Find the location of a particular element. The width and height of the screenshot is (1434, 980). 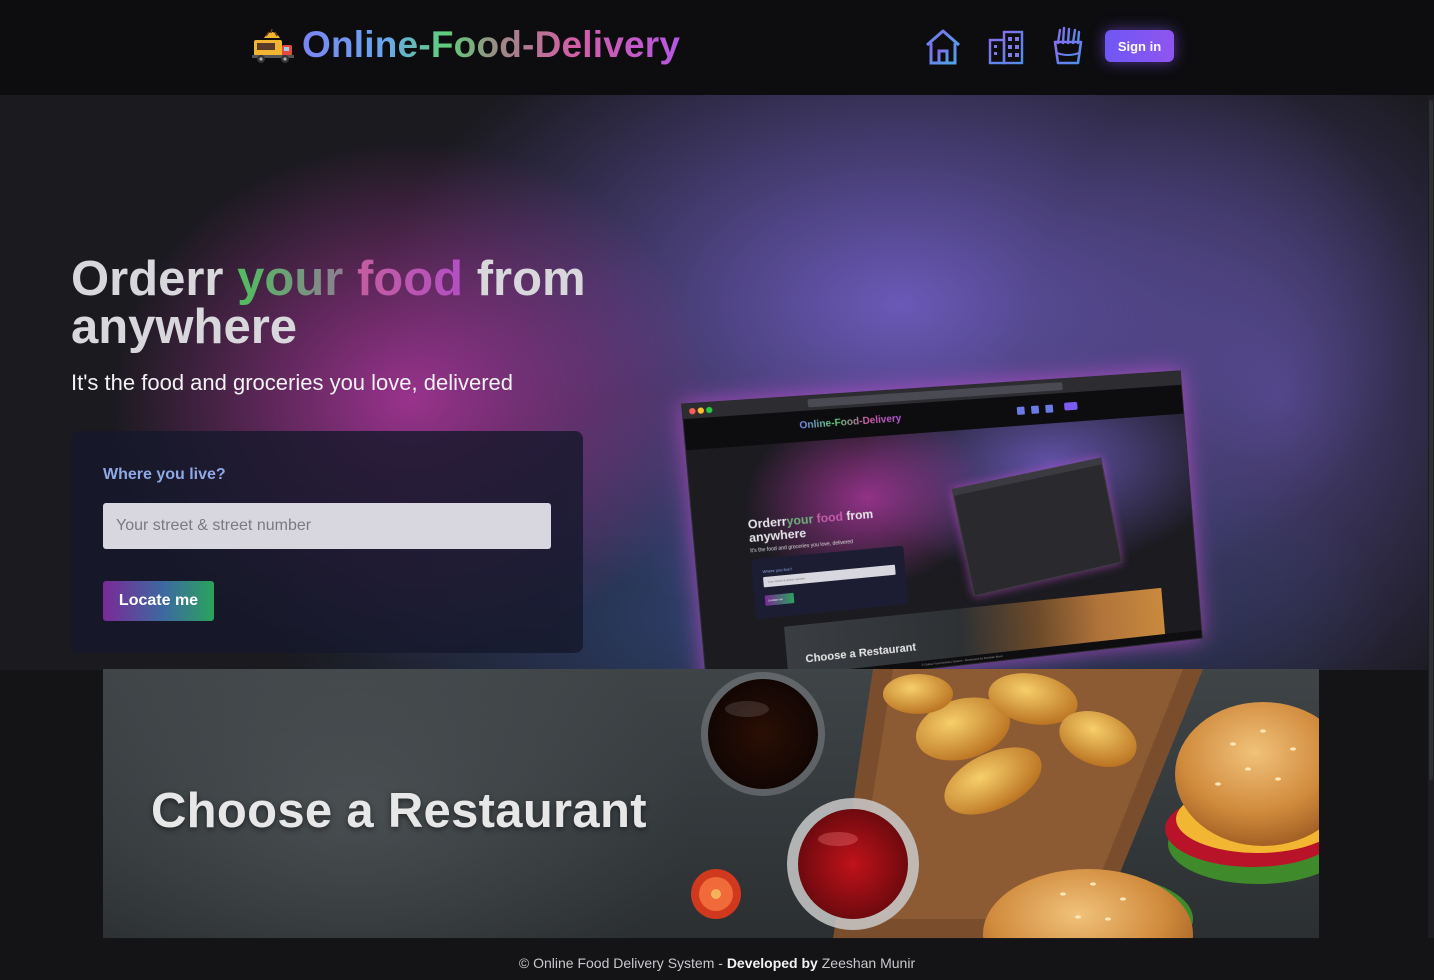

food-photo-image is located at coordinates (1005, 804).